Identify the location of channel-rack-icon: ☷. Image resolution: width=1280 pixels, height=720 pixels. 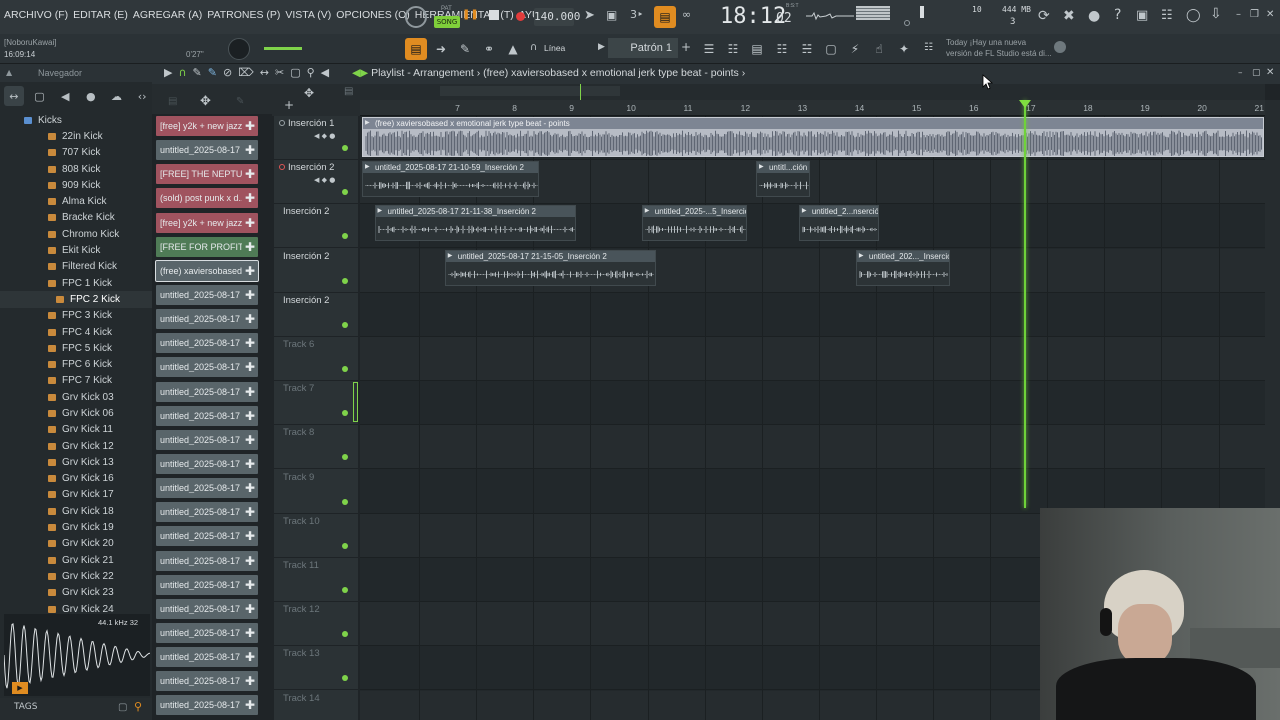
(733, 49).